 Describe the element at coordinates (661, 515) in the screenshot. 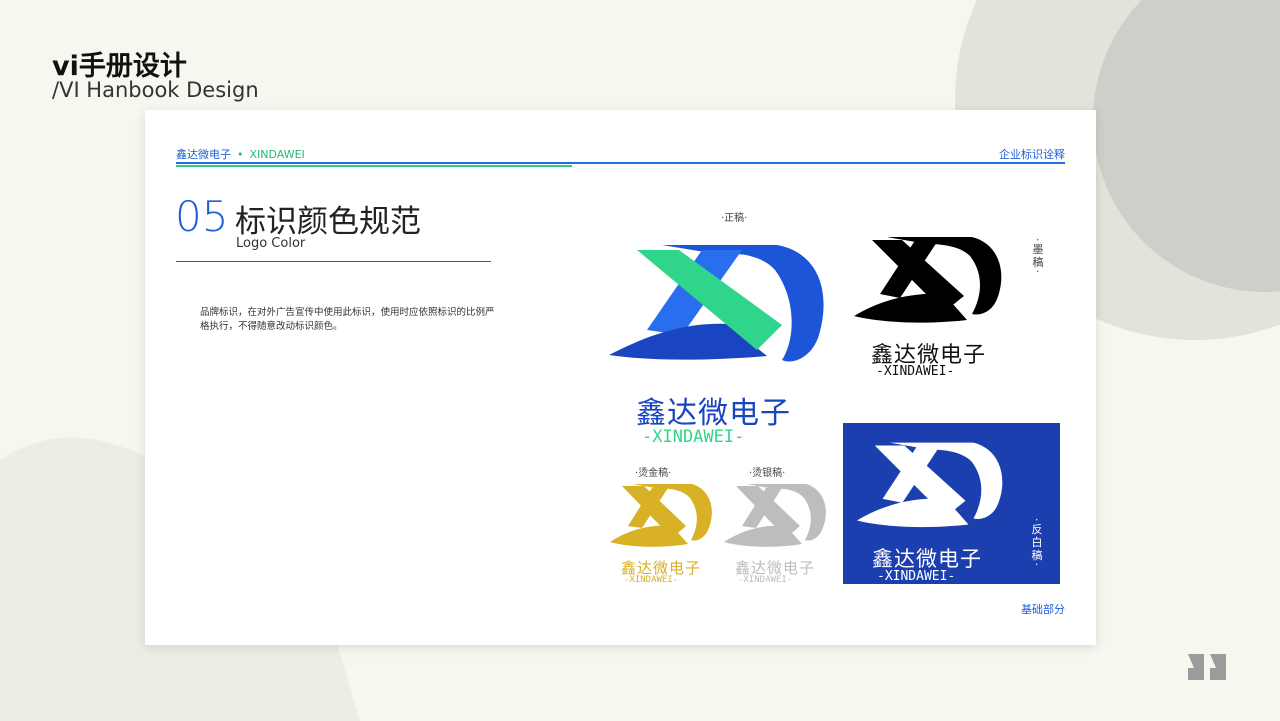

I see `gold-logo-mark-icon` at that location.